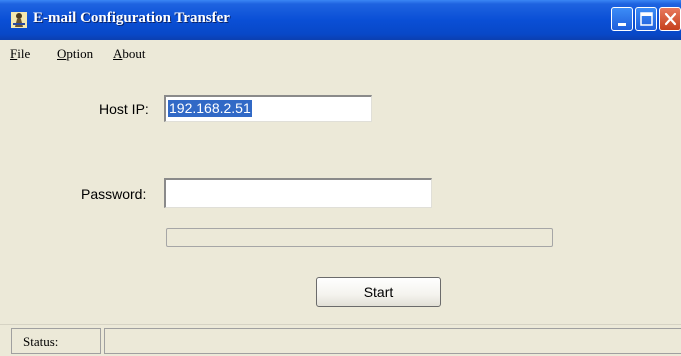 Image resolution: width=681 pixels, height=356 pixels. I want to click on menu-about-label: bout, so click(134, 53).